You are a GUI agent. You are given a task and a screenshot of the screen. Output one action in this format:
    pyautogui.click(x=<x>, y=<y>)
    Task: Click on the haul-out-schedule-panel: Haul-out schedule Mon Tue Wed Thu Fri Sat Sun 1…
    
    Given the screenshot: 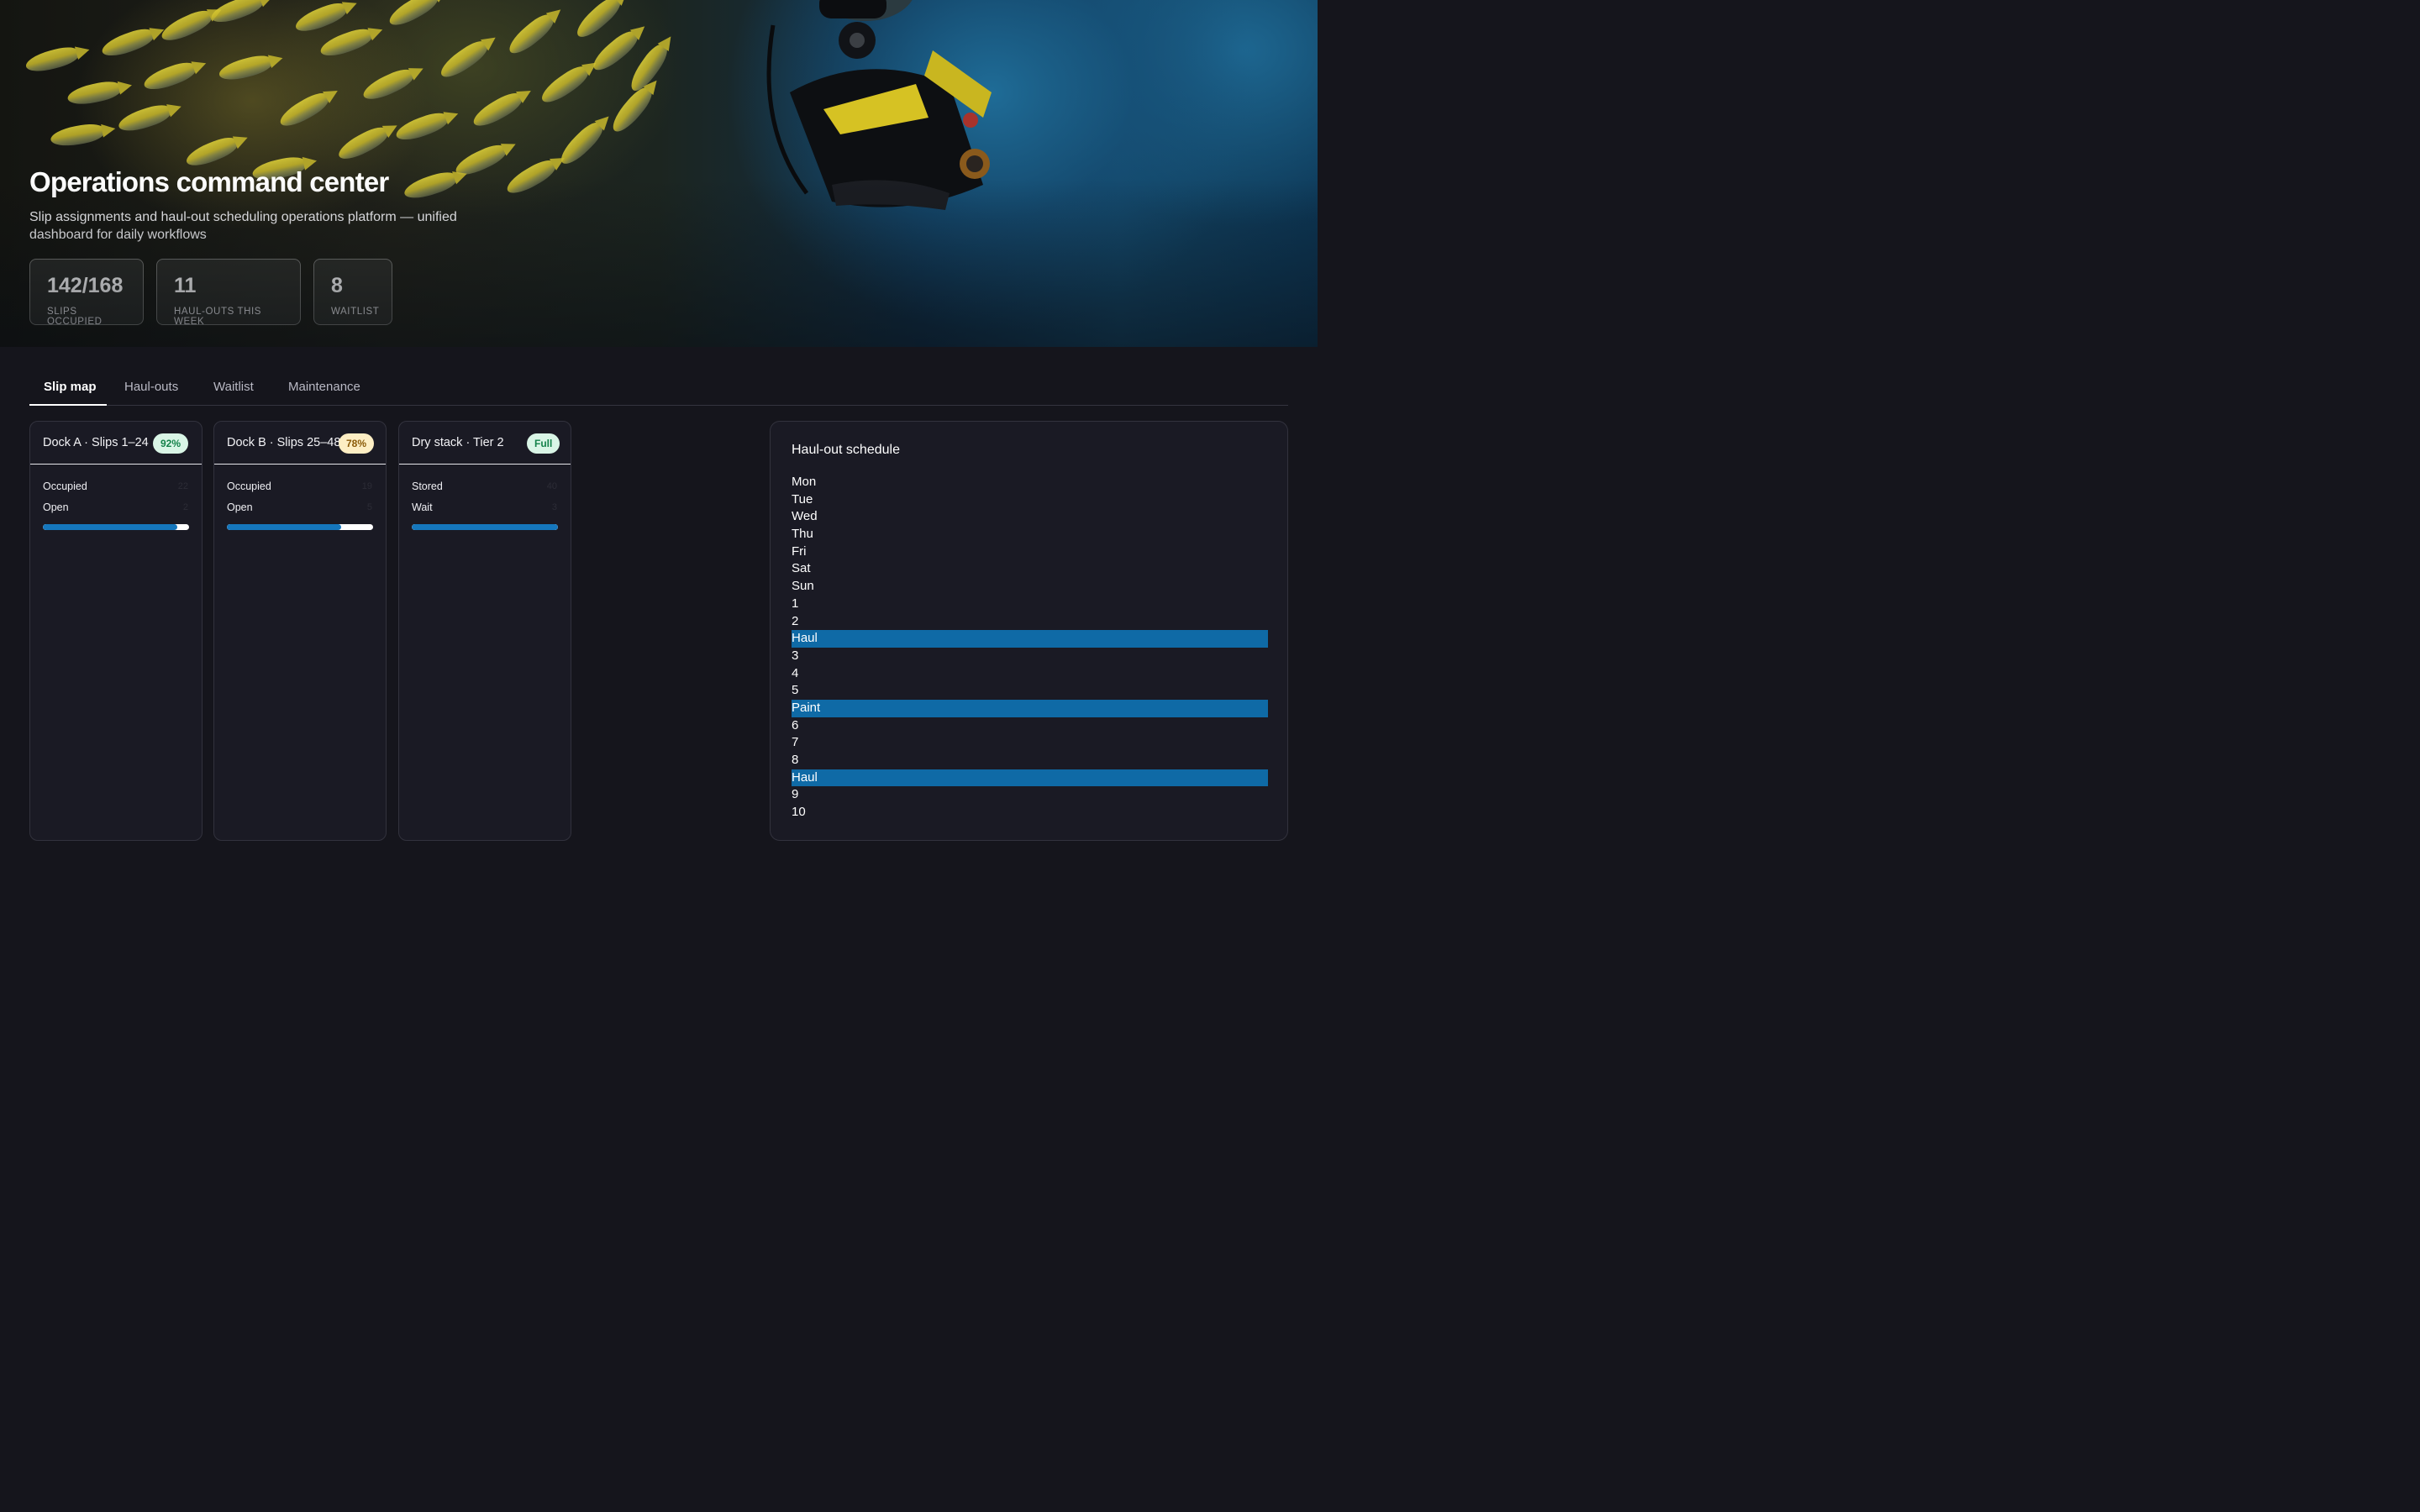 What is the action you would take?
    pyautogui.click(x=1029, y=631)
    